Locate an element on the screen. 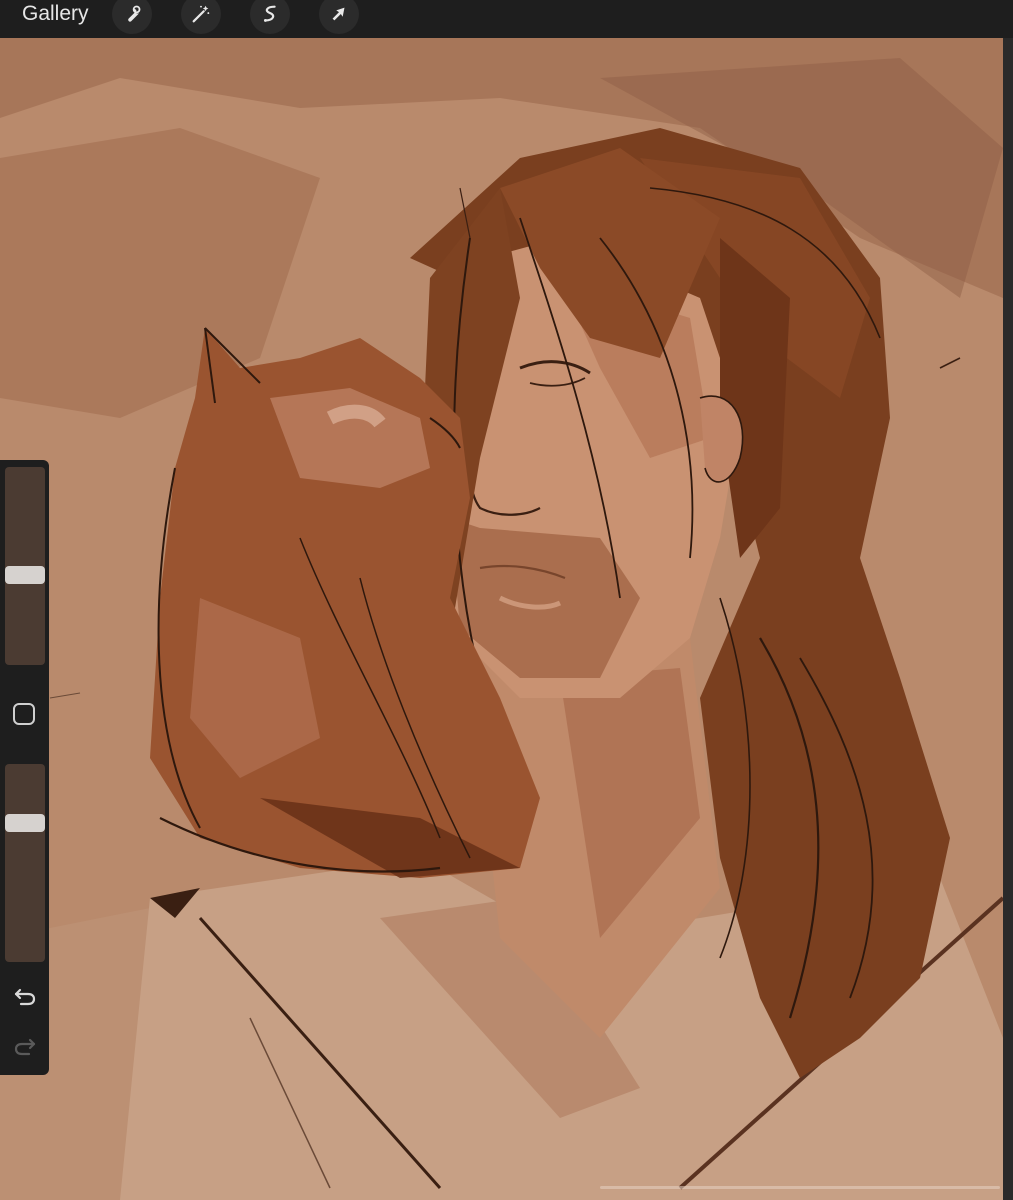 The width and height of the screenshot is (1013, 1200). redo-button is located at coordinates (25, 1045).